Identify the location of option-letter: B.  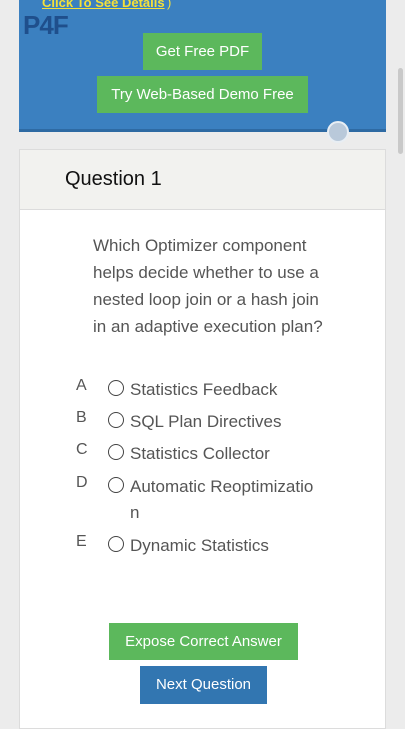
(81, 417).